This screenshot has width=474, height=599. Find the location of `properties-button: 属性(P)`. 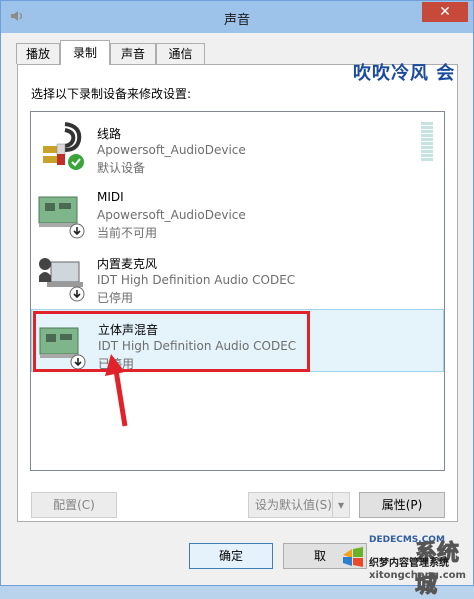

properties-button: 属性(P) is located at coordinates (402, 505).